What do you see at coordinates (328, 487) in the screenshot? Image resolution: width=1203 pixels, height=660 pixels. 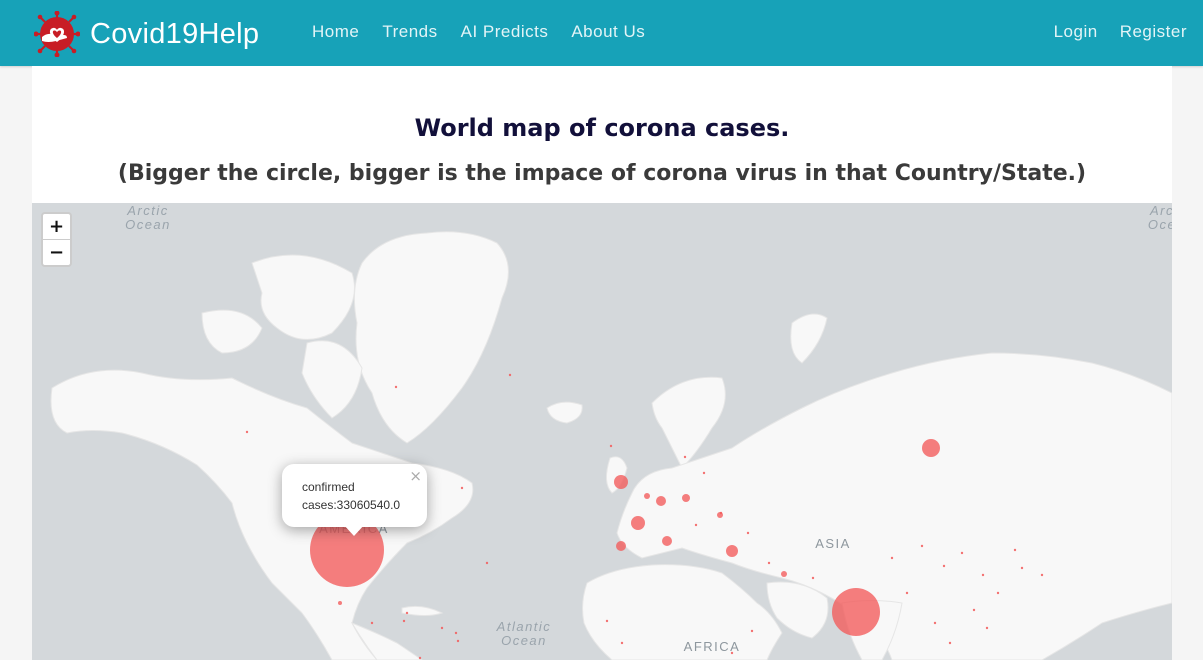 I see `popup-line: confirmed` at bounding box center [328, 487].